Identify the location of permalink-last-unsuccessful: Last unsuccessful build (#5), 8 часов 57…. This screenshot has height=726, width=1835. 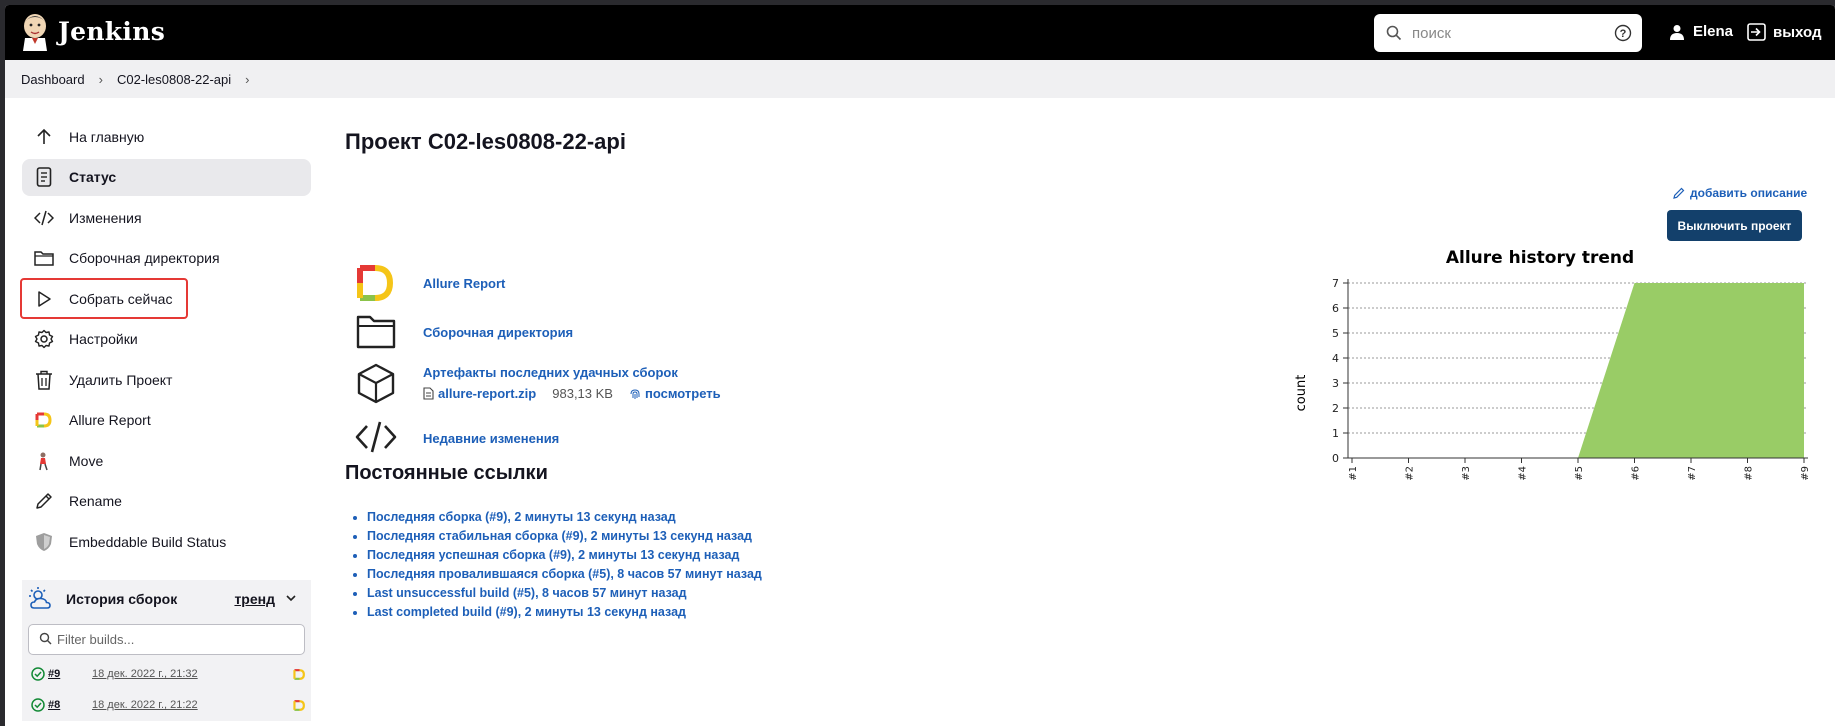
(527, 593).